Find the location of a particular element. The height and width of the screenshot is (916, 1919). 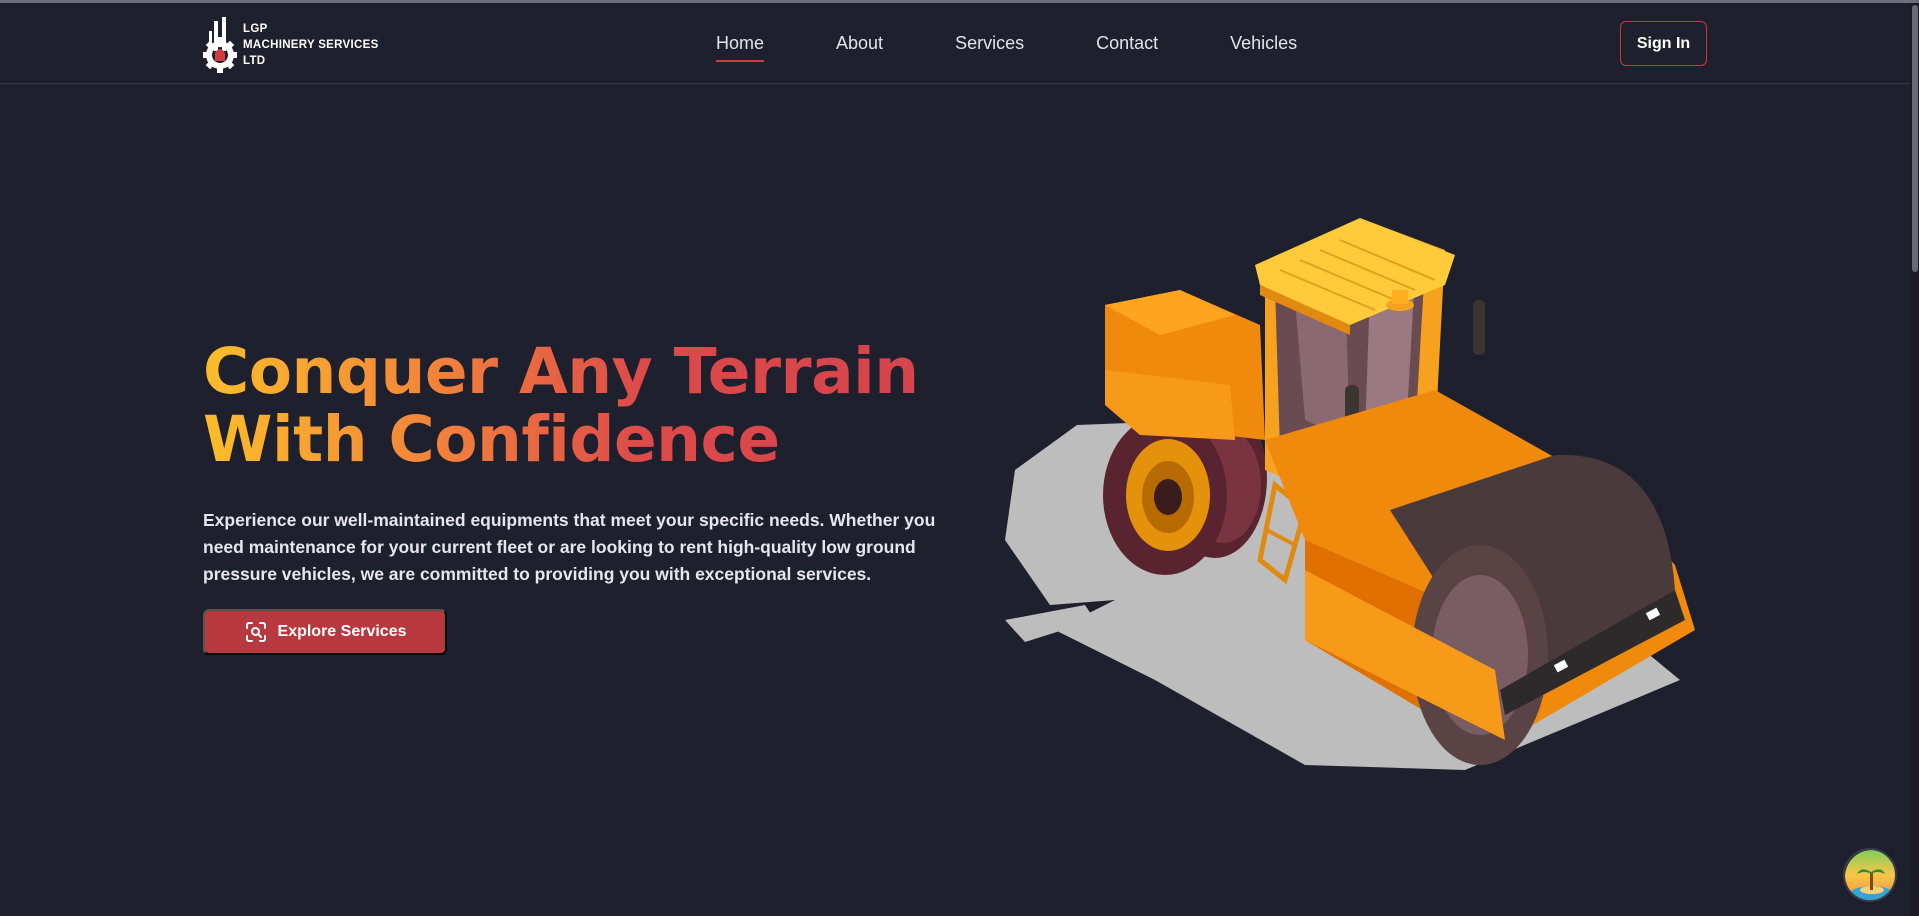

hero-title: Conquer Any Terrain With Confidence is located at coordinates (583, 406).